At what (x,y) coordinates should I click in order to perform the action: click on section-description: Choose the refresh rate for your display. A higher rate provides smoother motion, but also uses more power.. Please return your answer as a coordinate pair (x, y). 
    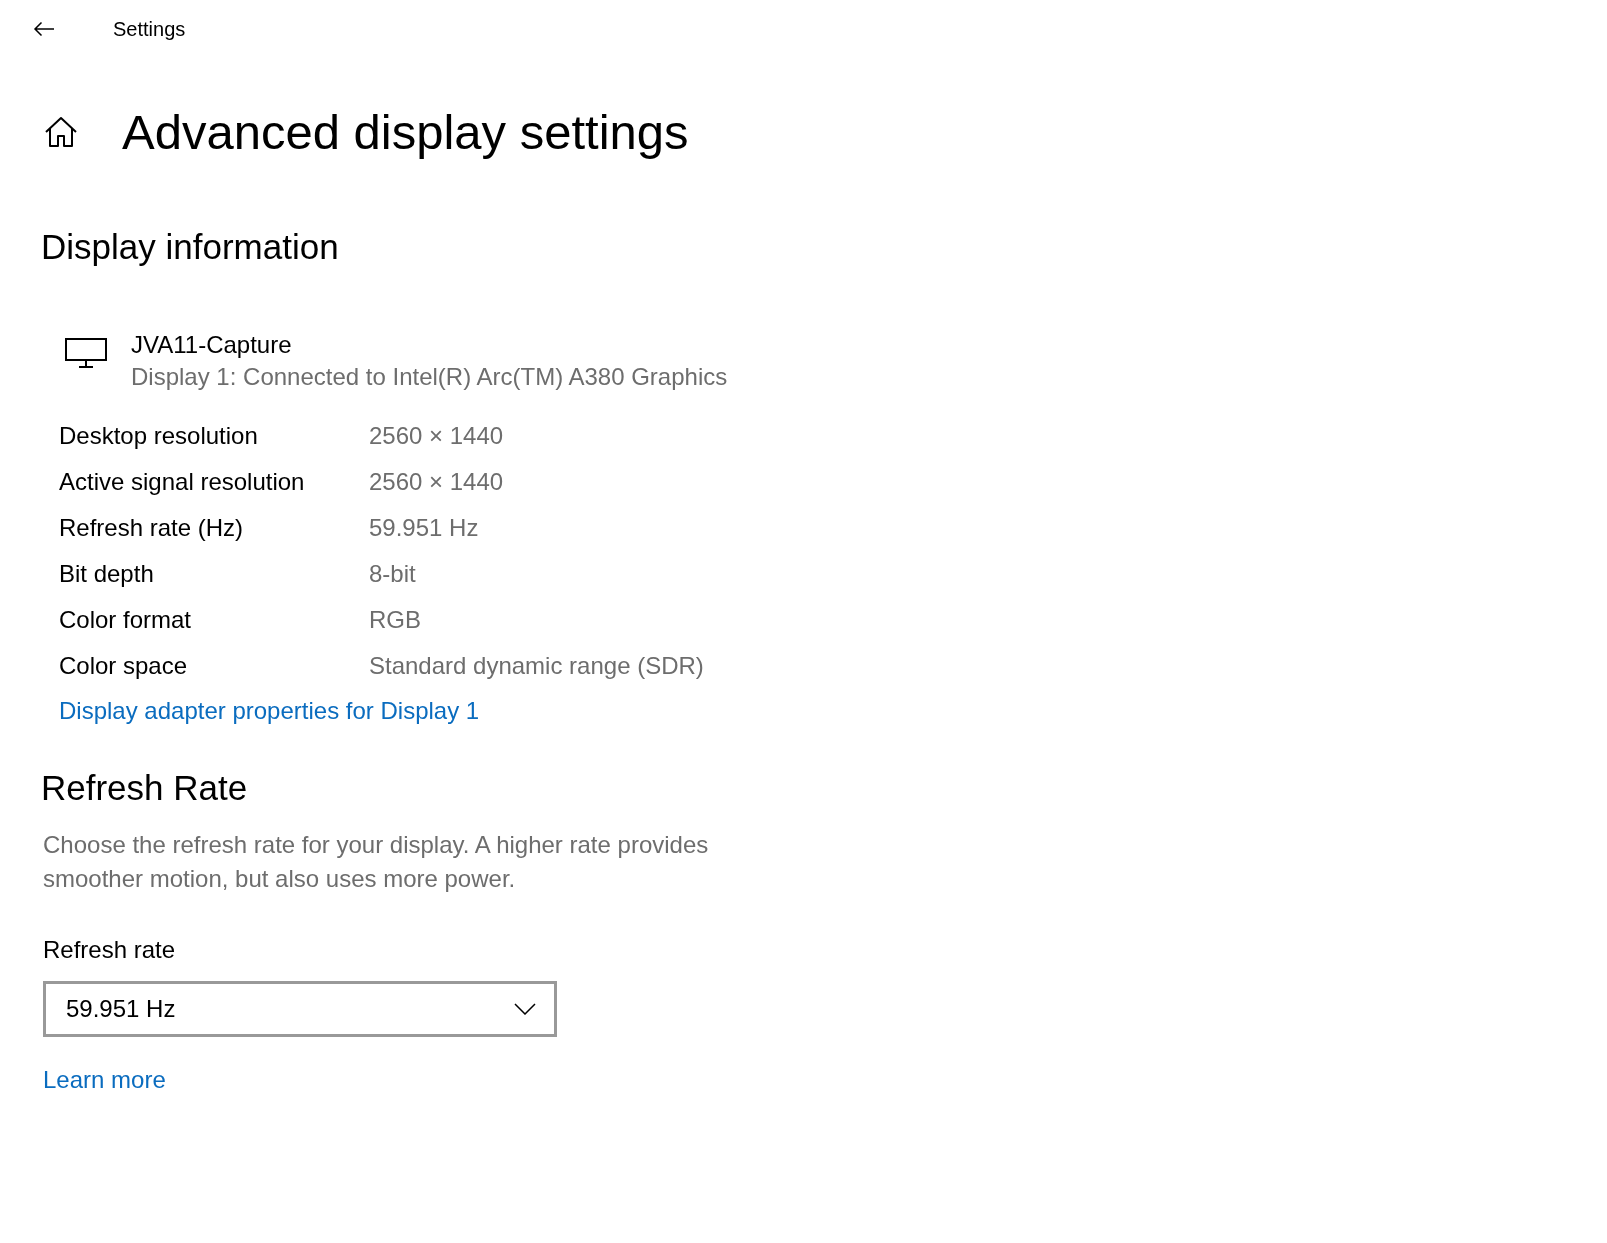
    Looking at the image, I should click on (376, 862).